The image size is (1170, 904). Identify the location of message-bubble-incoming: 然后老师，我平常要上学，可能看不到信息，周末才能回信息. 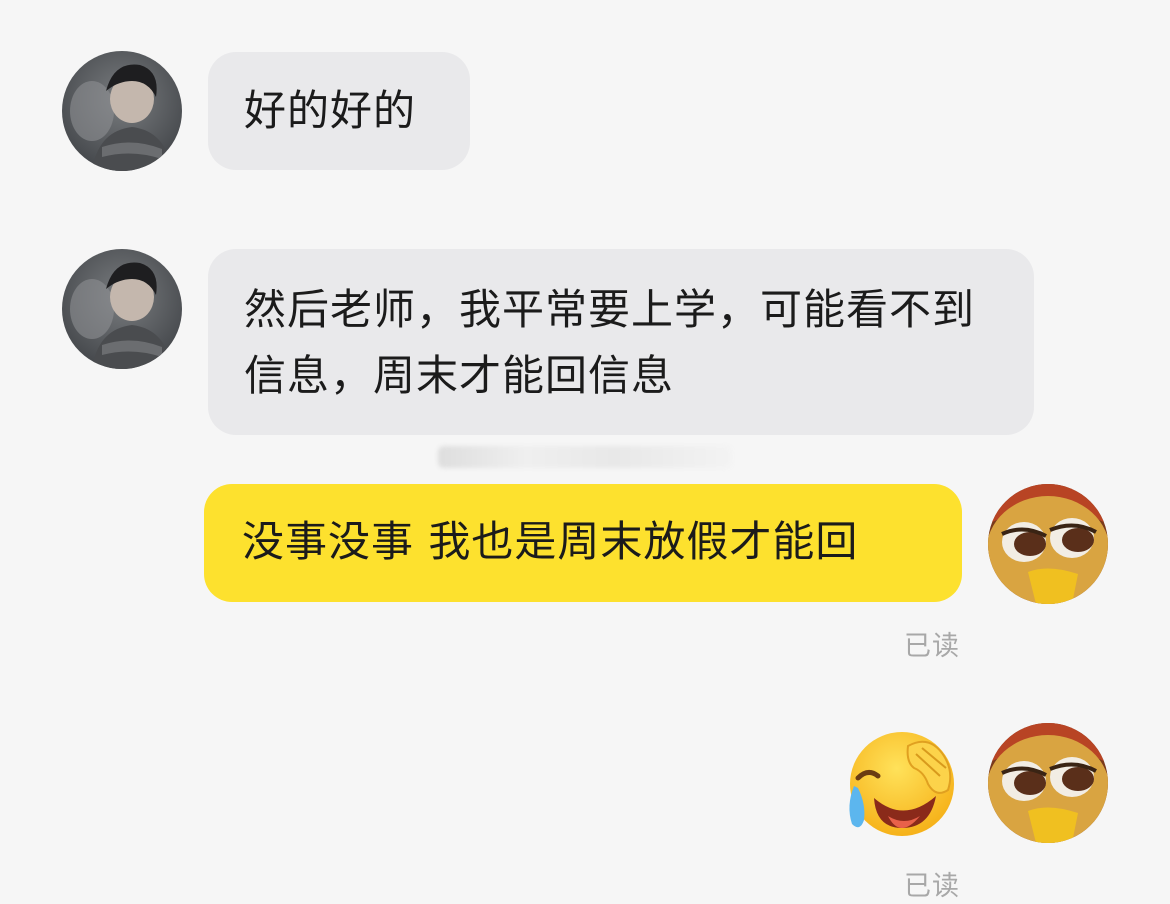
(621, 342).